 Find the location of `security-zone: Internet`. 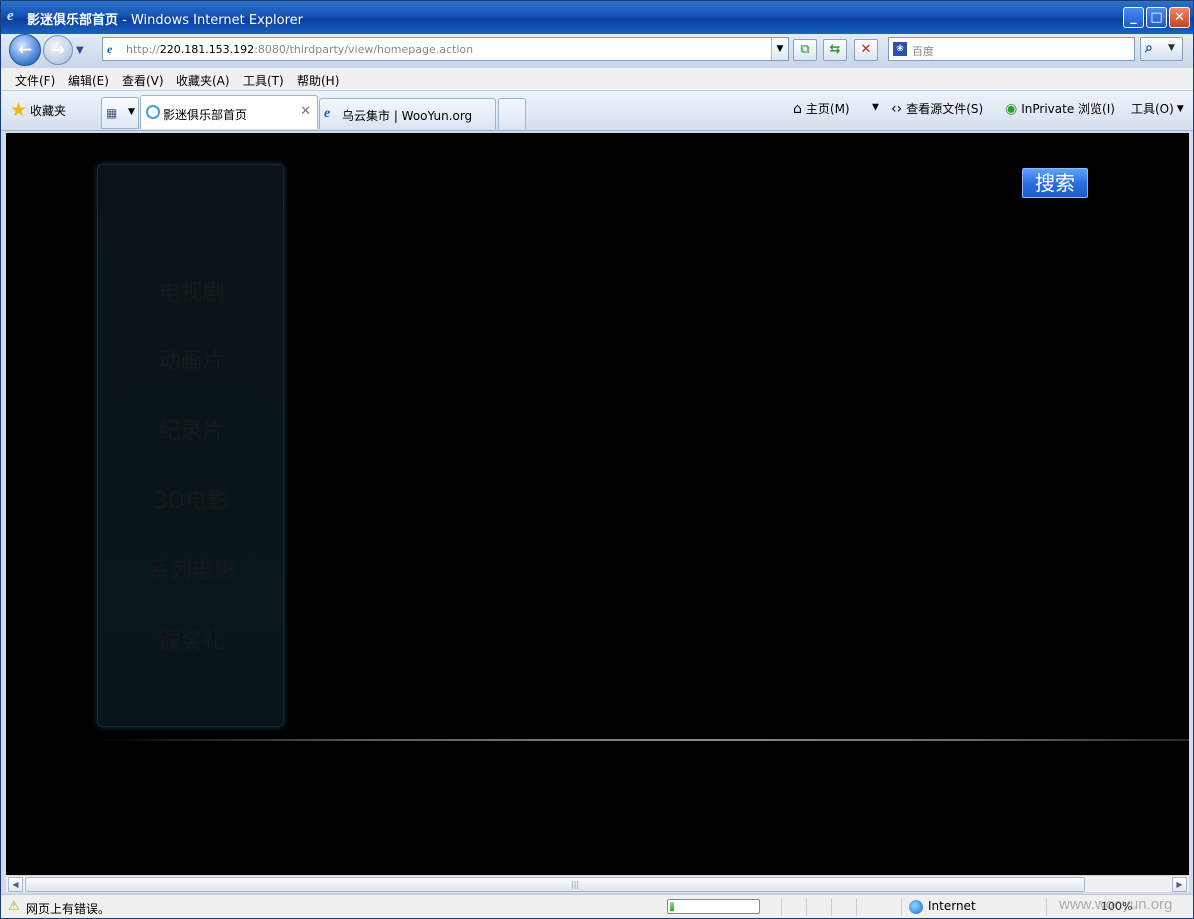

security-zone: Internet is located at coordinates (942, 906).